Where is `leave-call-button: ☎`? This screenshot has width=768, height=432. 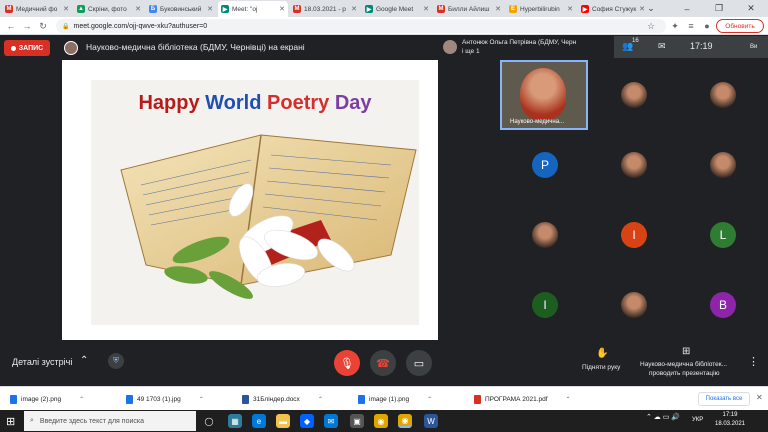
leave-call-button: ☎ is located at coordinates (383, 363).